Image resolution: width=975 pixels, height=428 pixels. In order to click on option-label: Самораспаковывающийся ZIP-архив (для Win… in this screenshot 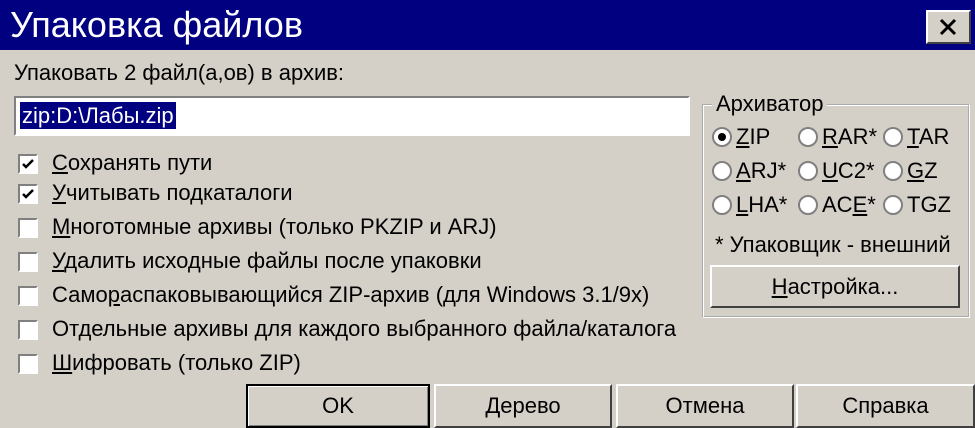, I will do `click(351, 294)`.